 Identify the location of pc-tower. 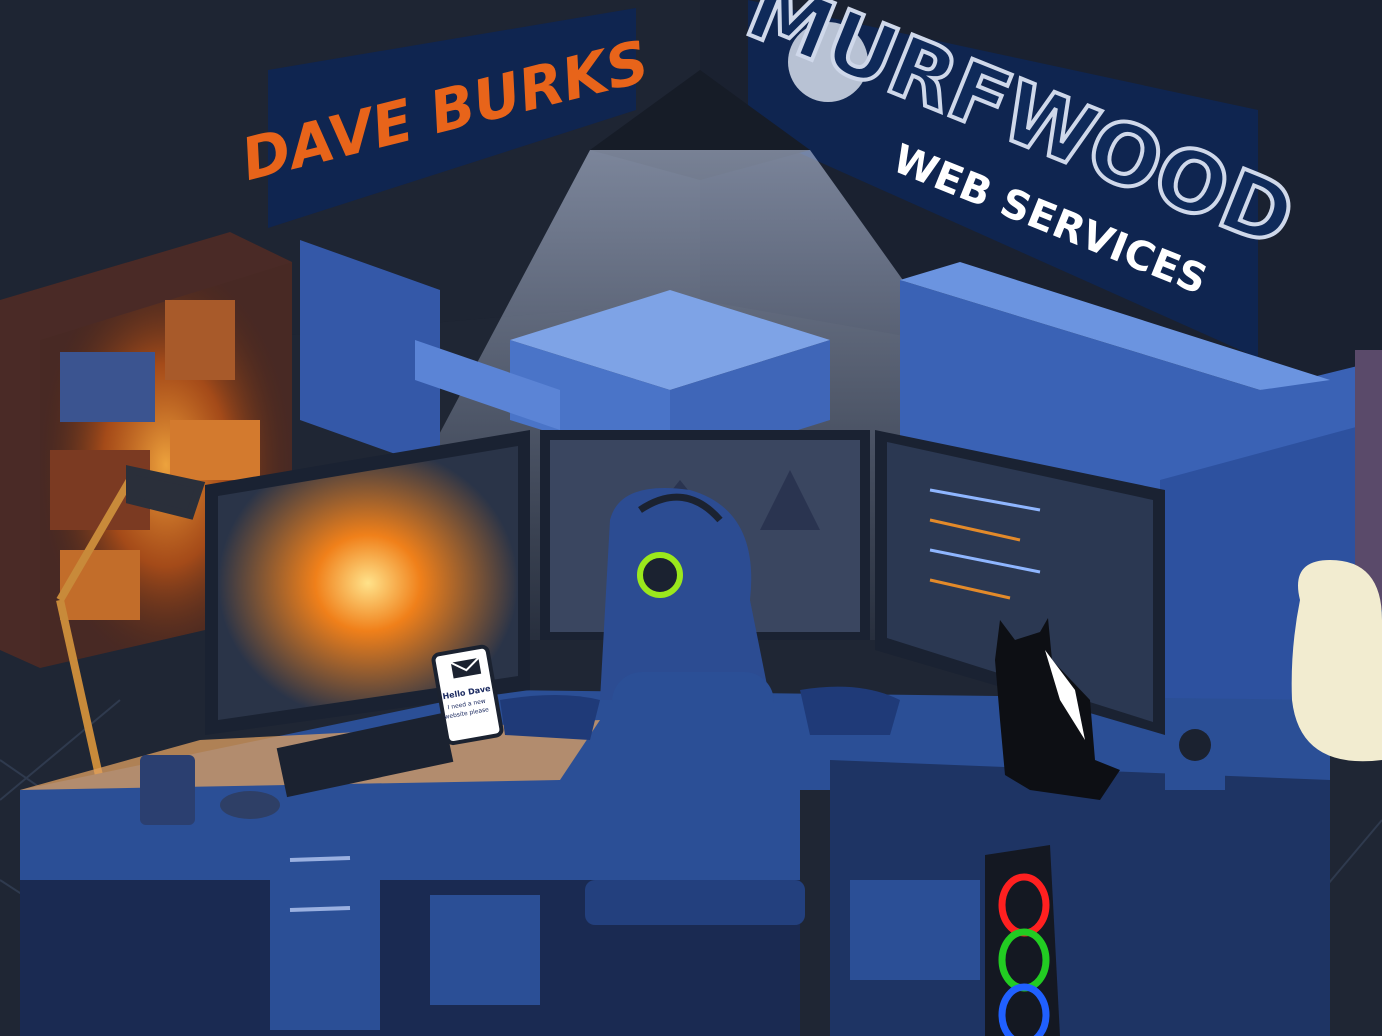
(1022, 940).